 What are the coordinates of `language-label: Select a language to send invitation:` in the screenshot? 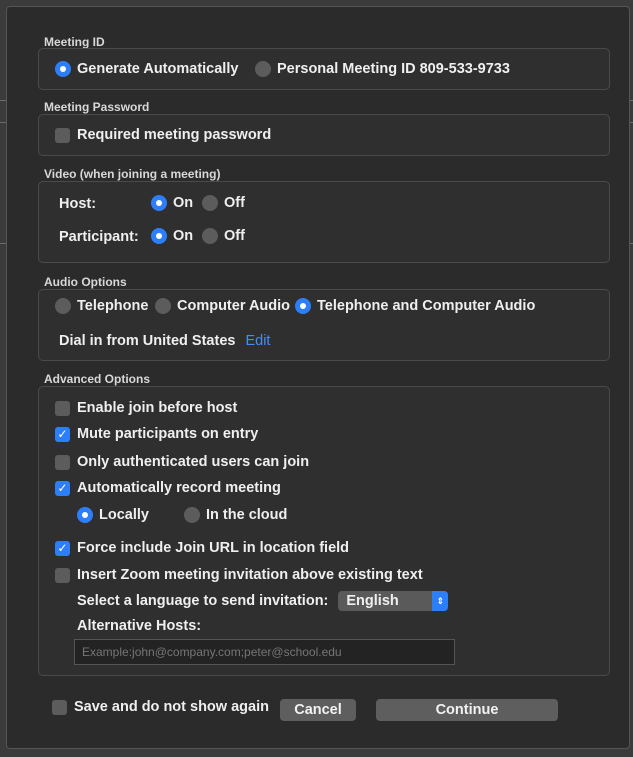 It's located at (203, 601).